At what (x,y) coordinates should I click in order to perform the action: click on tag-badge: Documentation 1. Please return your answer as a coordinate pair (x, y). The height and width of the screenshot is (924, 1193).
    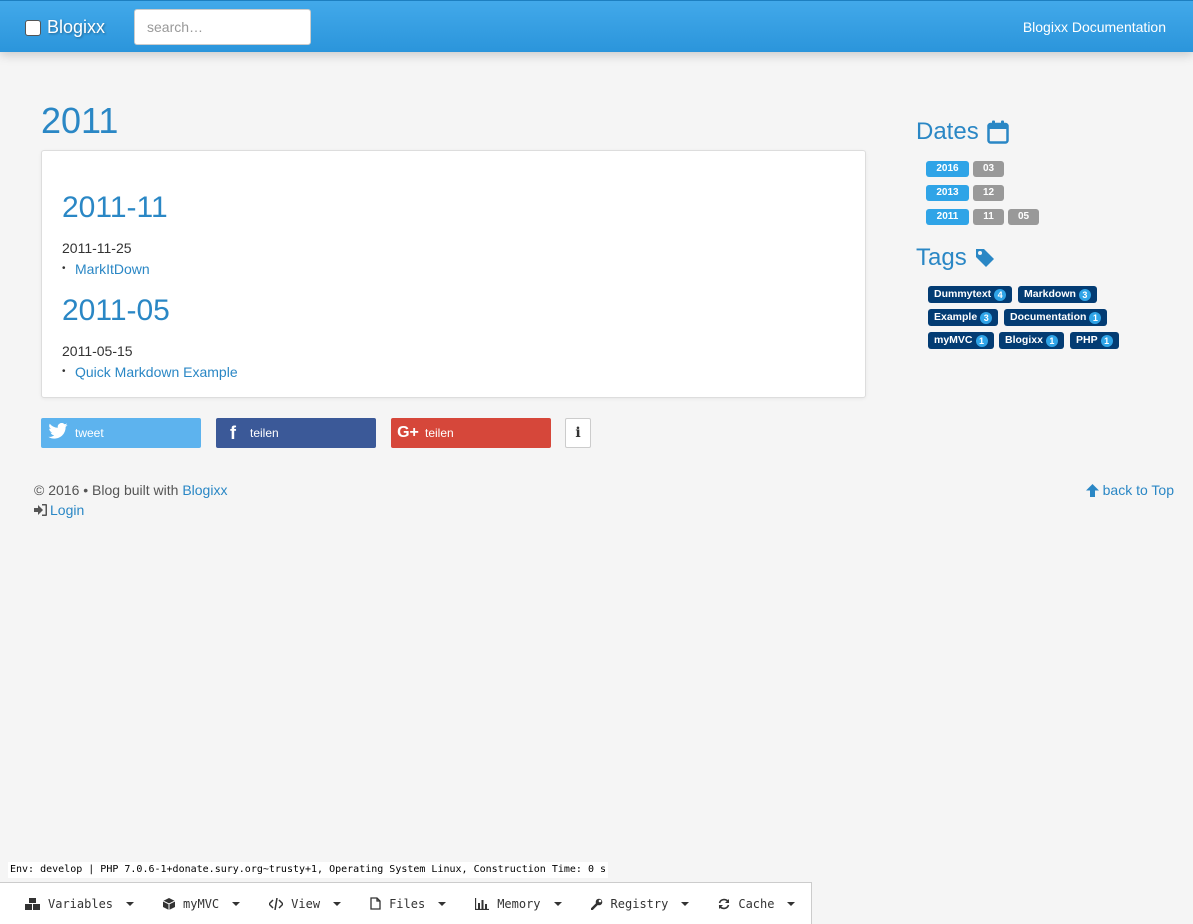
    Looking at the image, I should click on (1056, 317).